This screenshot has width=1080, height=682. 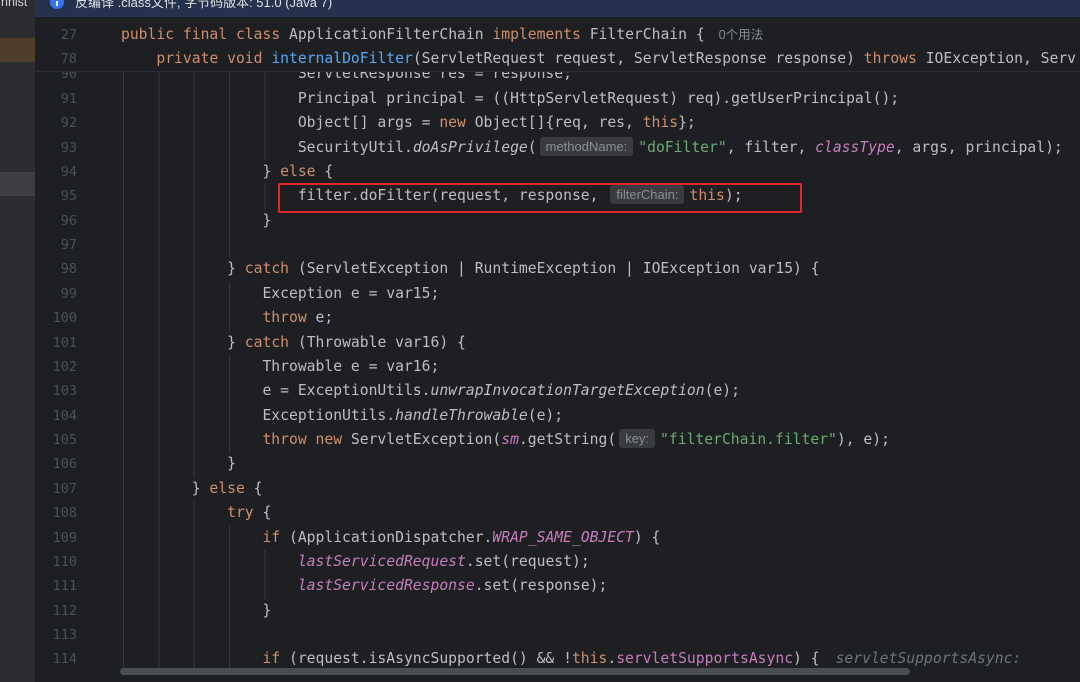 What do you see at coordinates (368, 123) in the screenshot?
I see `code-token: Object[] args =` at bounding box center [368, 123].